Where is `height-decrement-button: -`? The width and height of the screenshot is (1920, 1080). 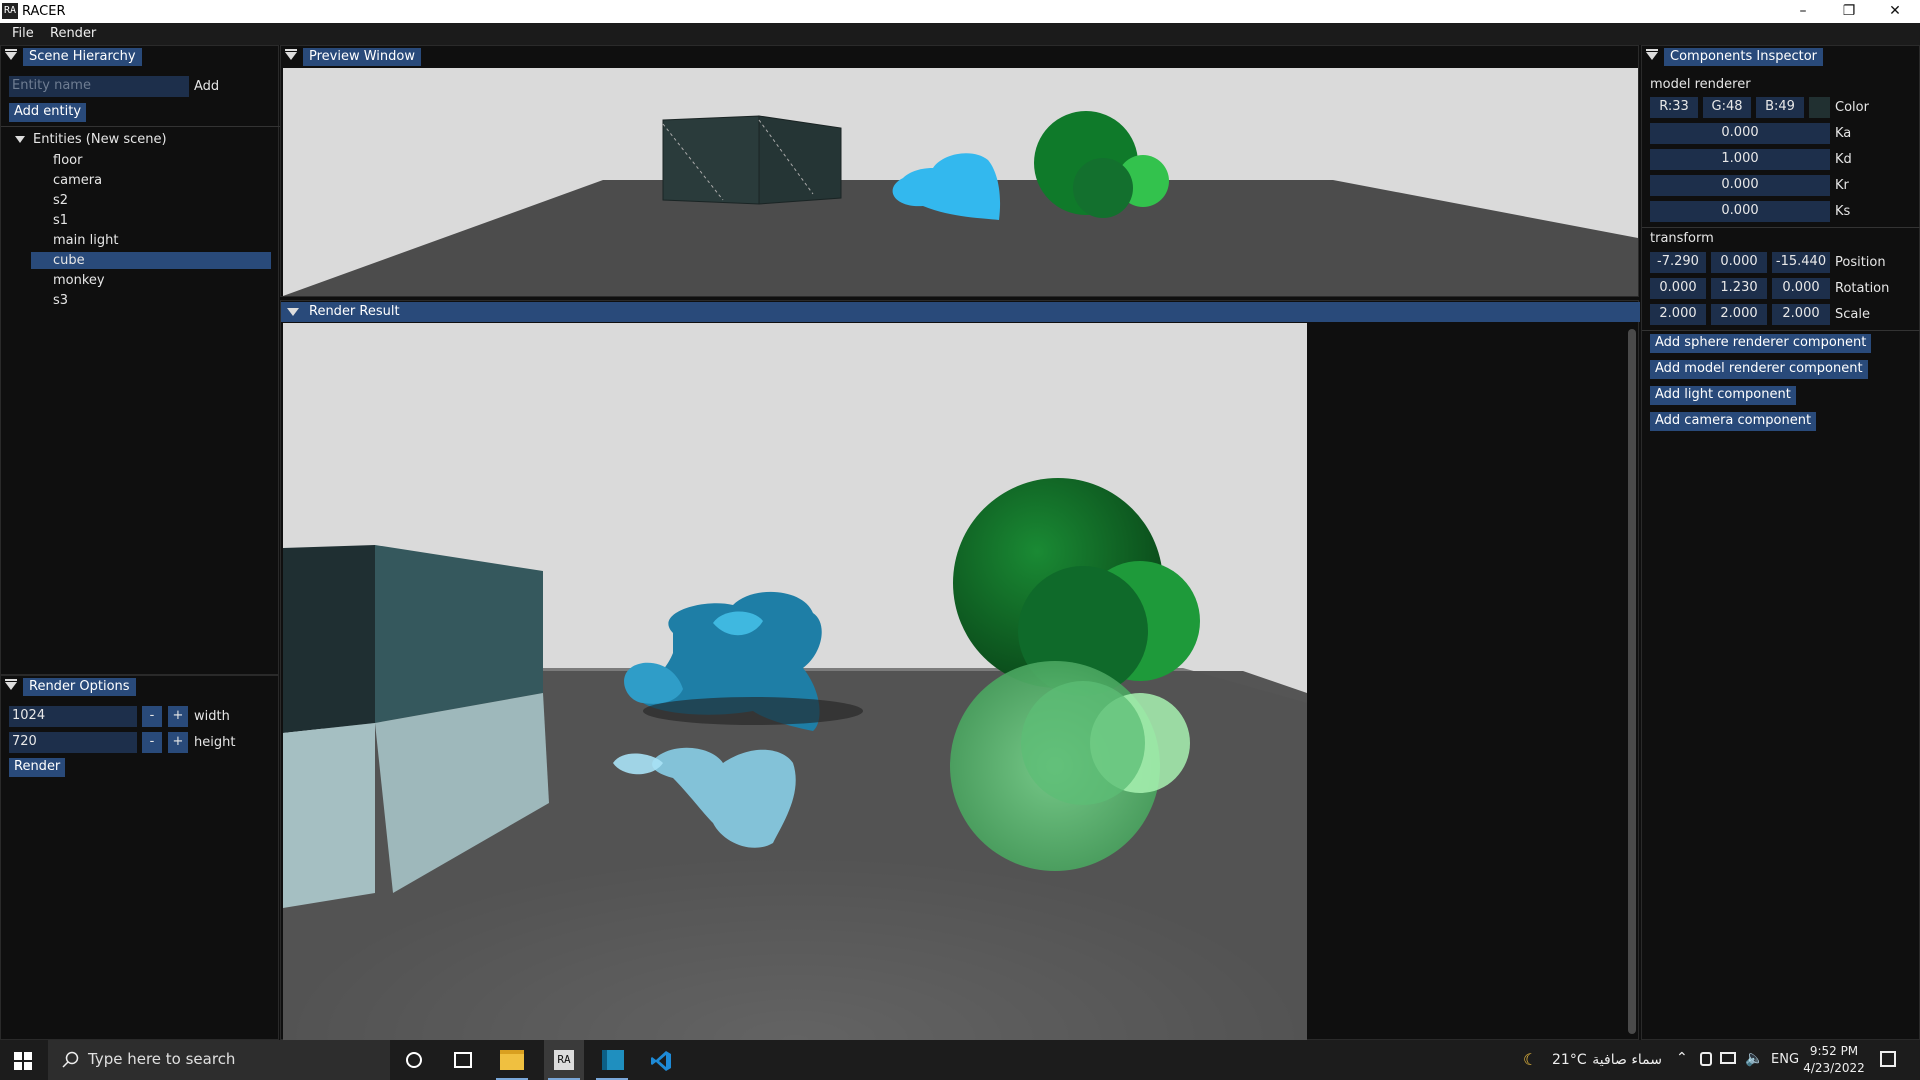 height-decrement-button: - is located at coordinates (152, 742).